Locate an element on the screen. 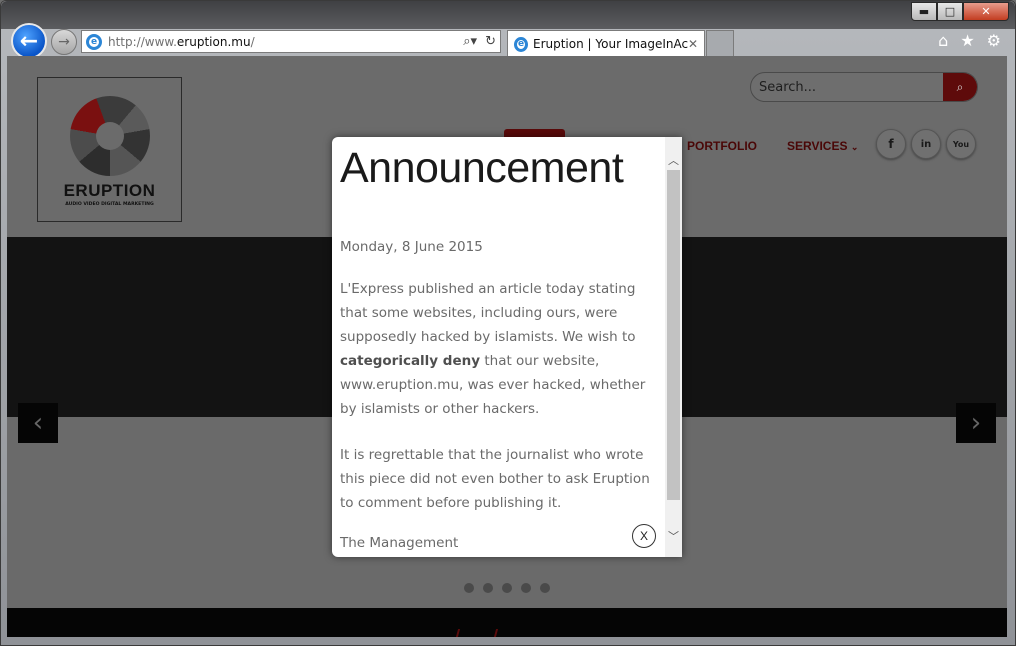 Image resolution: width=1016 pixels, height=646 pixels. search-dropdown-icon: ⌕▾ is located at coordinates (470, 41).